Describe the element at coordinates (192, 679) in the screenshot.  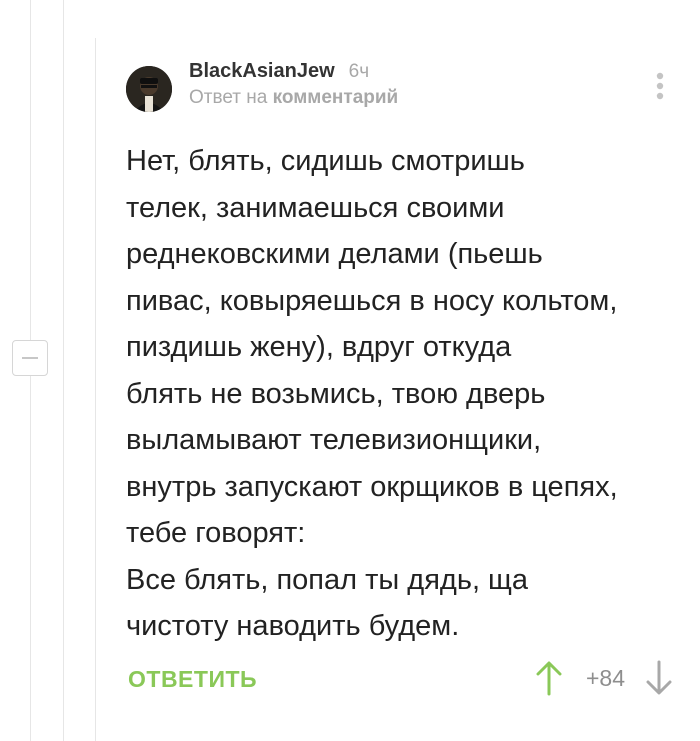
I see `reply-button: ОТВЕТИТЬ` at that location.